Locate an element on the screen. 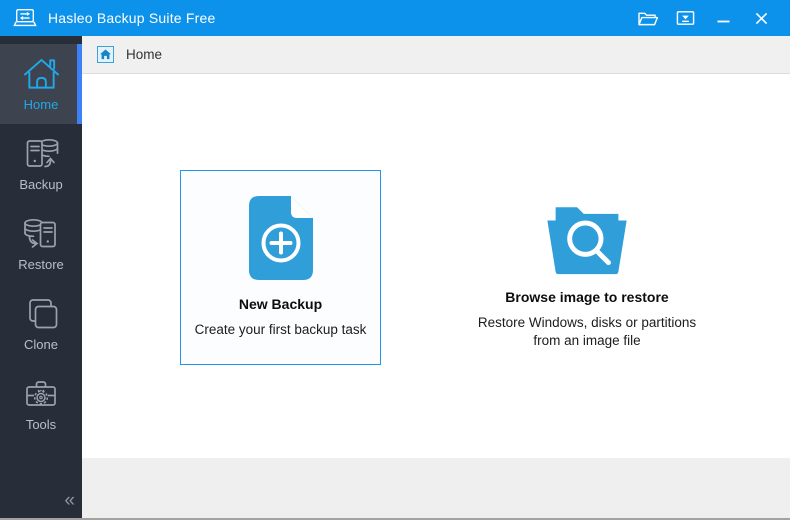  sidebar: Home Backup Restore Clone Tools « is located at coordinates (41, 277).